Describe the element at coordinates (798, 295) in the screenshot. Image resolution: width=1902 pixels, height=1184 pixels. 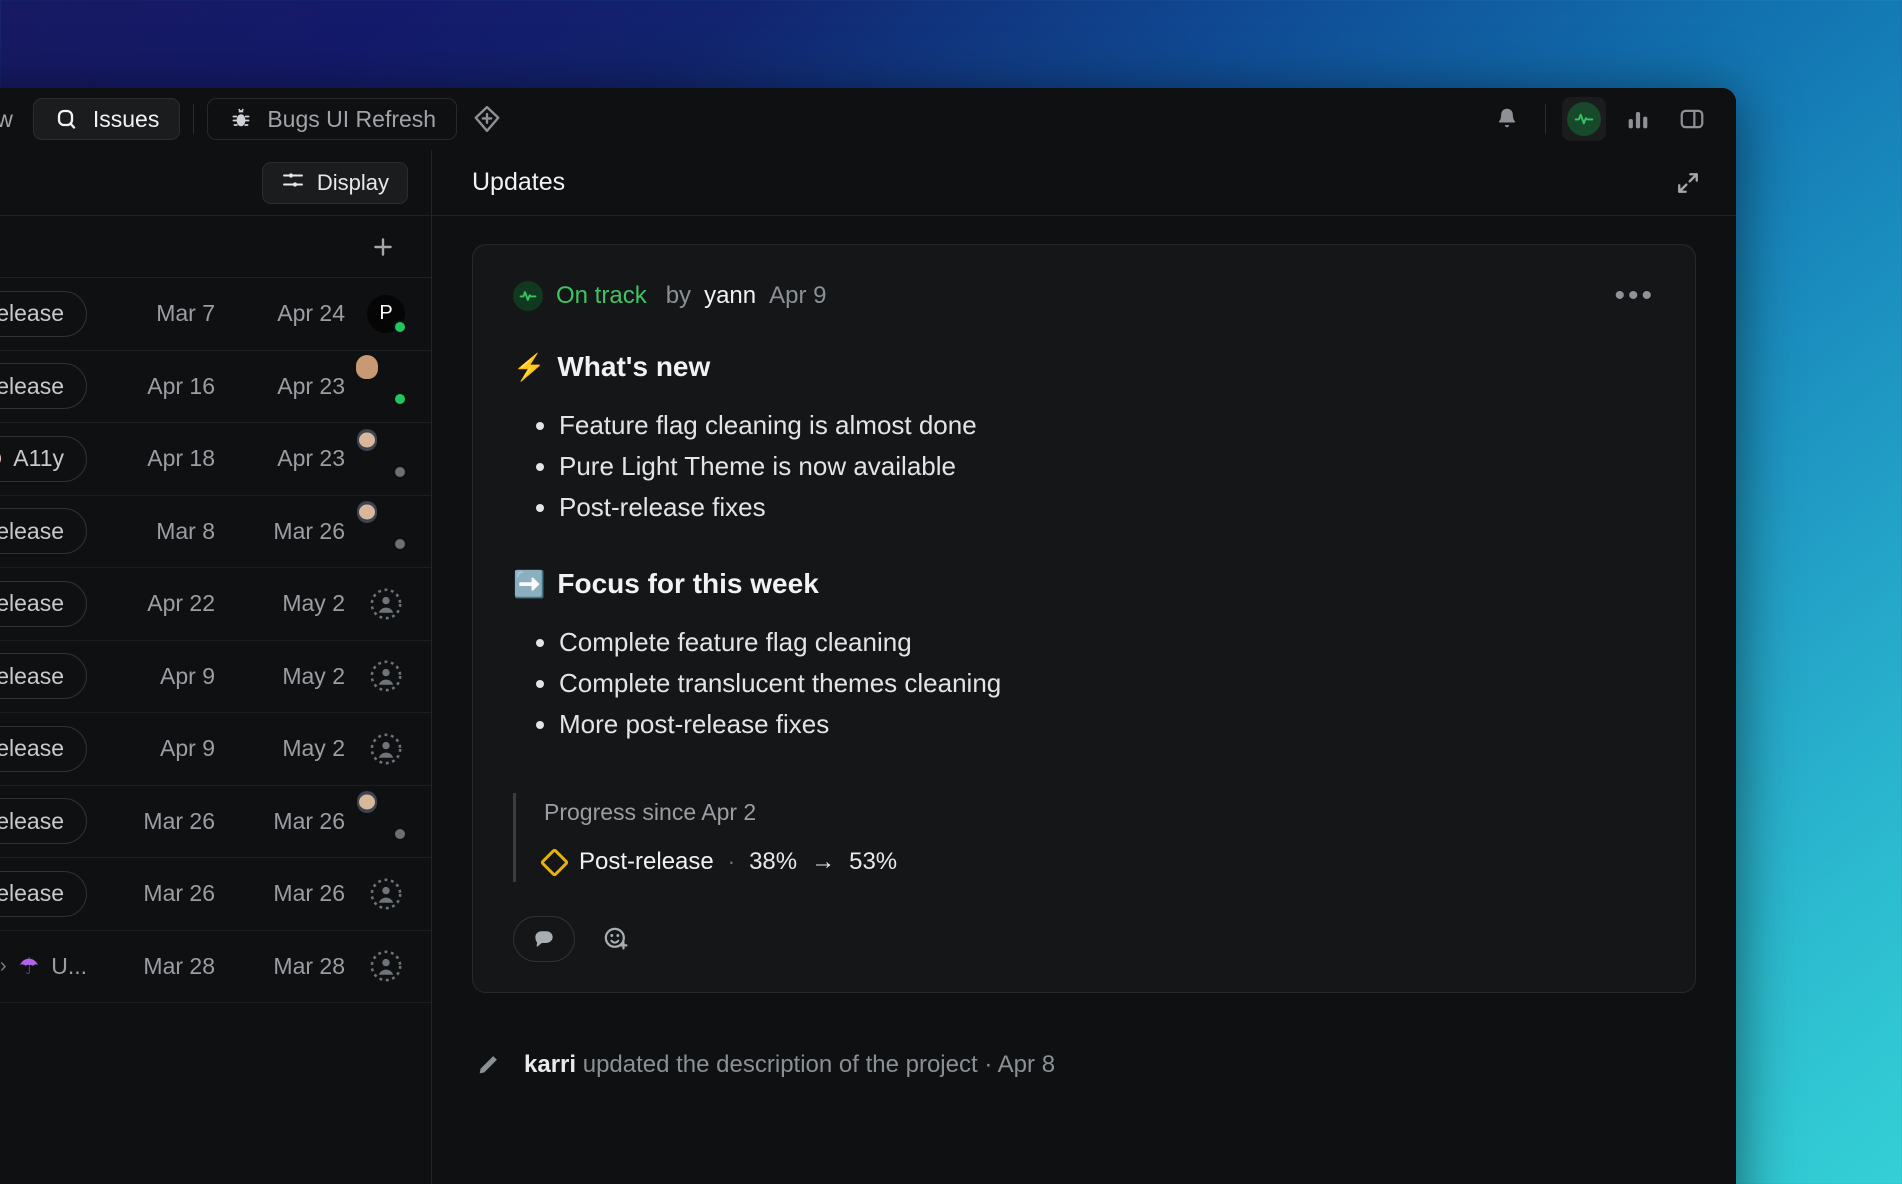
I see `update-date: Apr 9` at that location.